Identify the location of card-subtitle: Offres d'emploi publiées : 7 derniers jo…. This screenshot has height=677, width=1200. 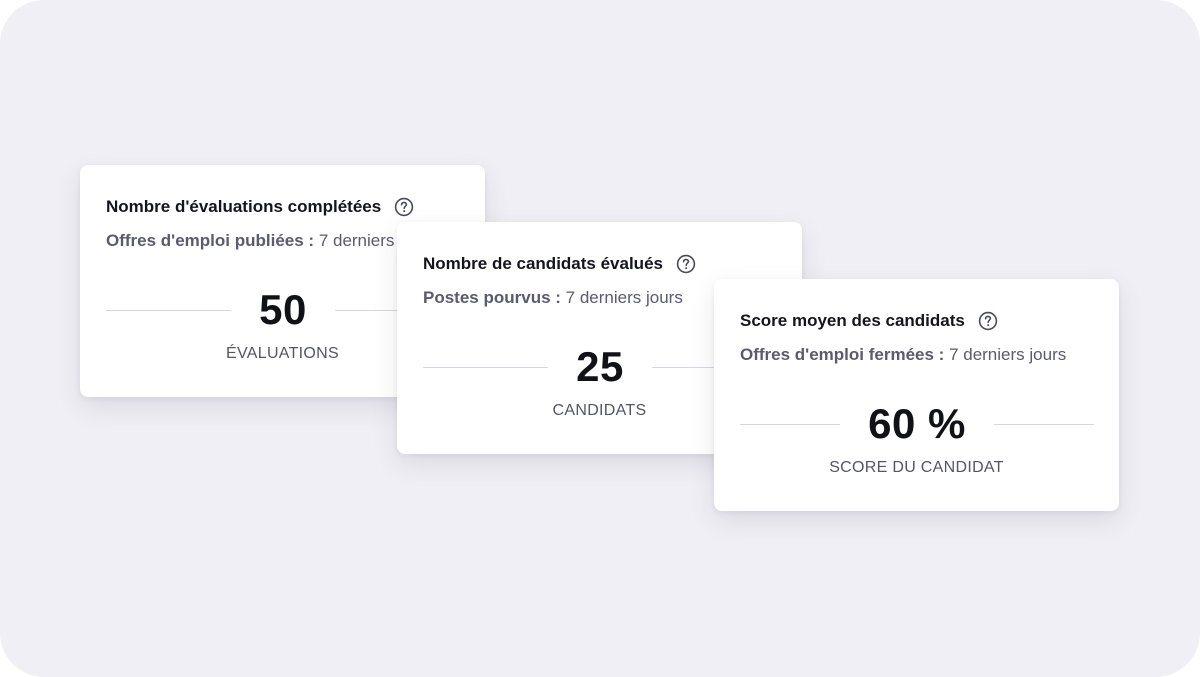
(271, 241).